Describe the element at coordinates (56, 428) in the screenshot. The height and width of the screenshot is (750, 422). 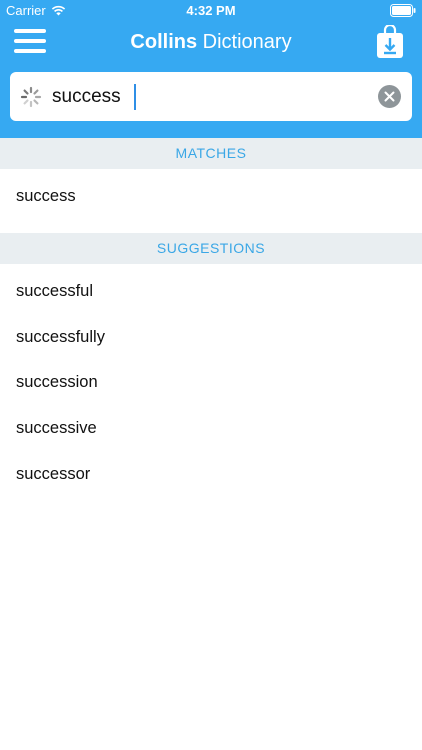
I see `suggestion-item: successive` at that location.